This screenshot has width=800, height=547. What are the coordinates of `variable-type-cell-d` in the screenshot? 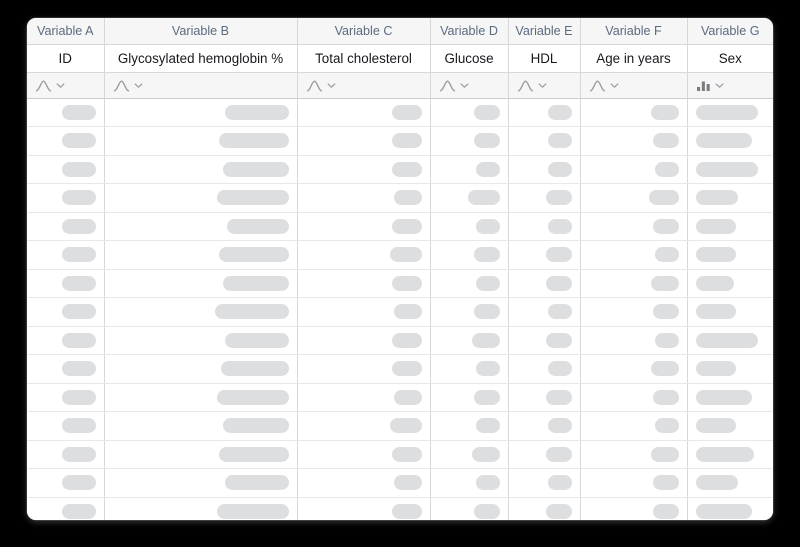 It's located at (469, 85).